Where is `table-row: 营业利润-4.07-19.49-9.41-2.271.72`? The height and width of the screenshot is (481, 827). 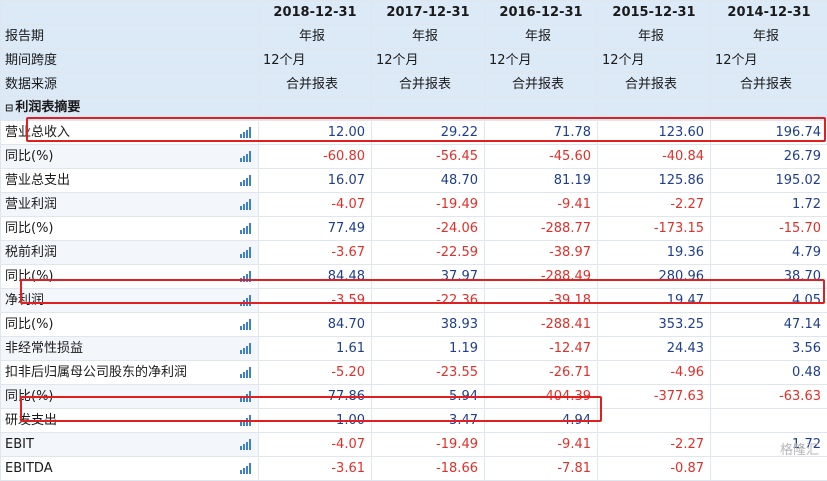 table-row: 营业利润-4.07-19.49-9.41-2.271.72 is located at coordinates (414, 205).